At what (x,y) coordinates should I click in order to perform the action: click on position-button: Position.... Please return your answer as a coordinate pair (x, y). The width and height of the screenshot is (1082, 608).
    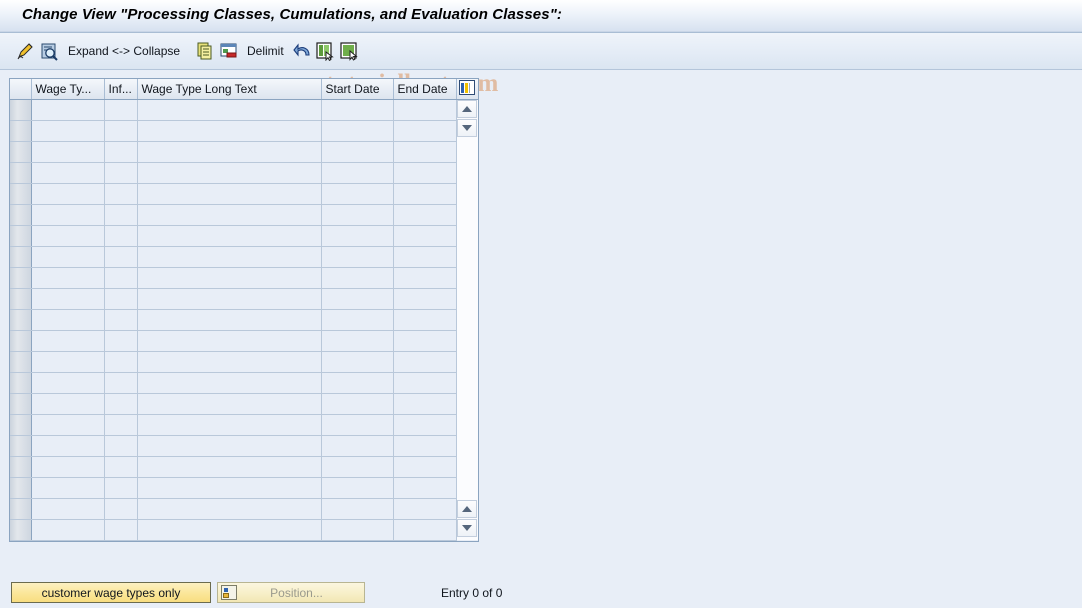
    Looking at the image, I should click on (291, 592).